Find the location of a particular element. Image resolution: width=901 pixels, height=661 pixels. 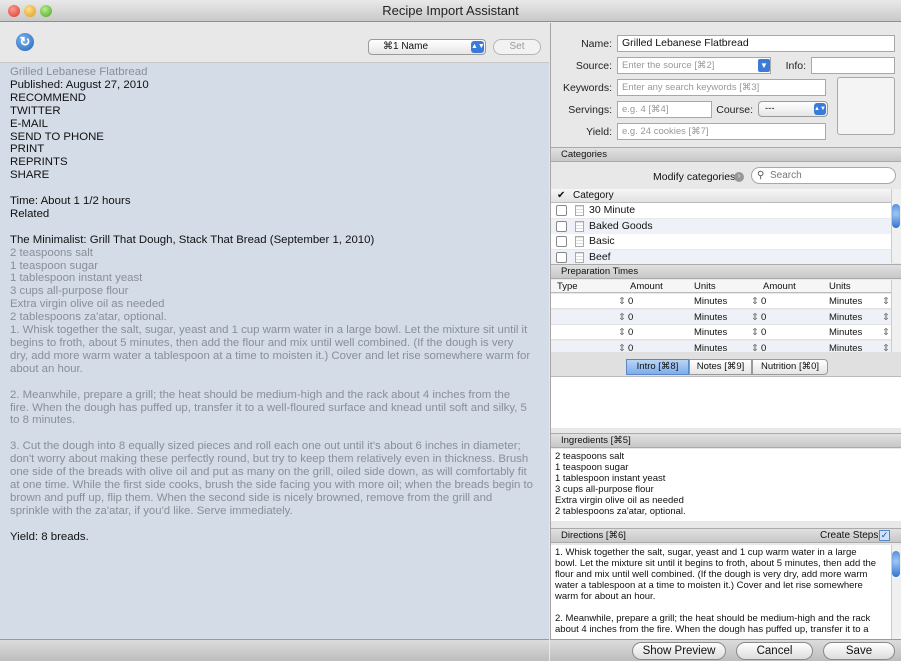

tab-intro: Intro [⌘8] is located at coordinates (657, 367).